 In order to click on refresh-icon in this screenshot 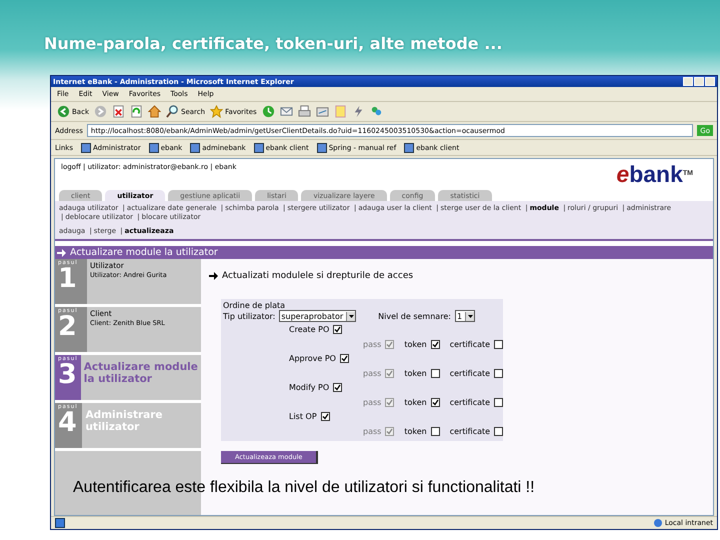, I will do `click(136, 111)`.